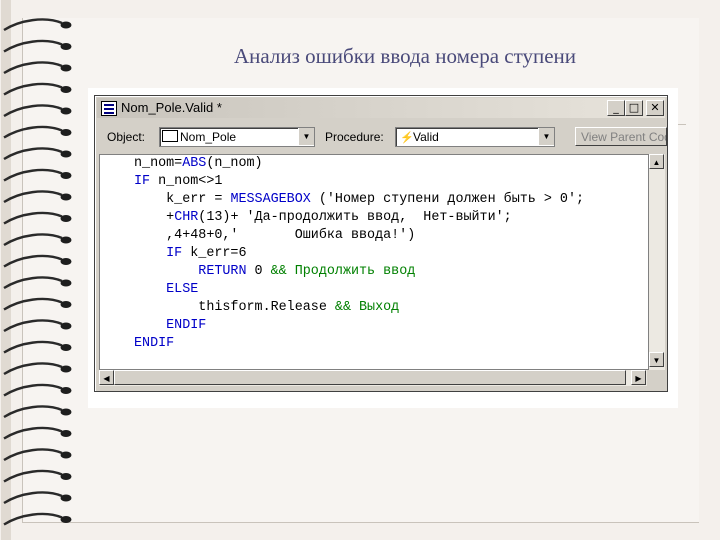 The image size is (720, 540). What do you see at coordinates (166, 289) in the screenshot?
I see `code-keyword: ELSE` at bounding box center [166, 289].